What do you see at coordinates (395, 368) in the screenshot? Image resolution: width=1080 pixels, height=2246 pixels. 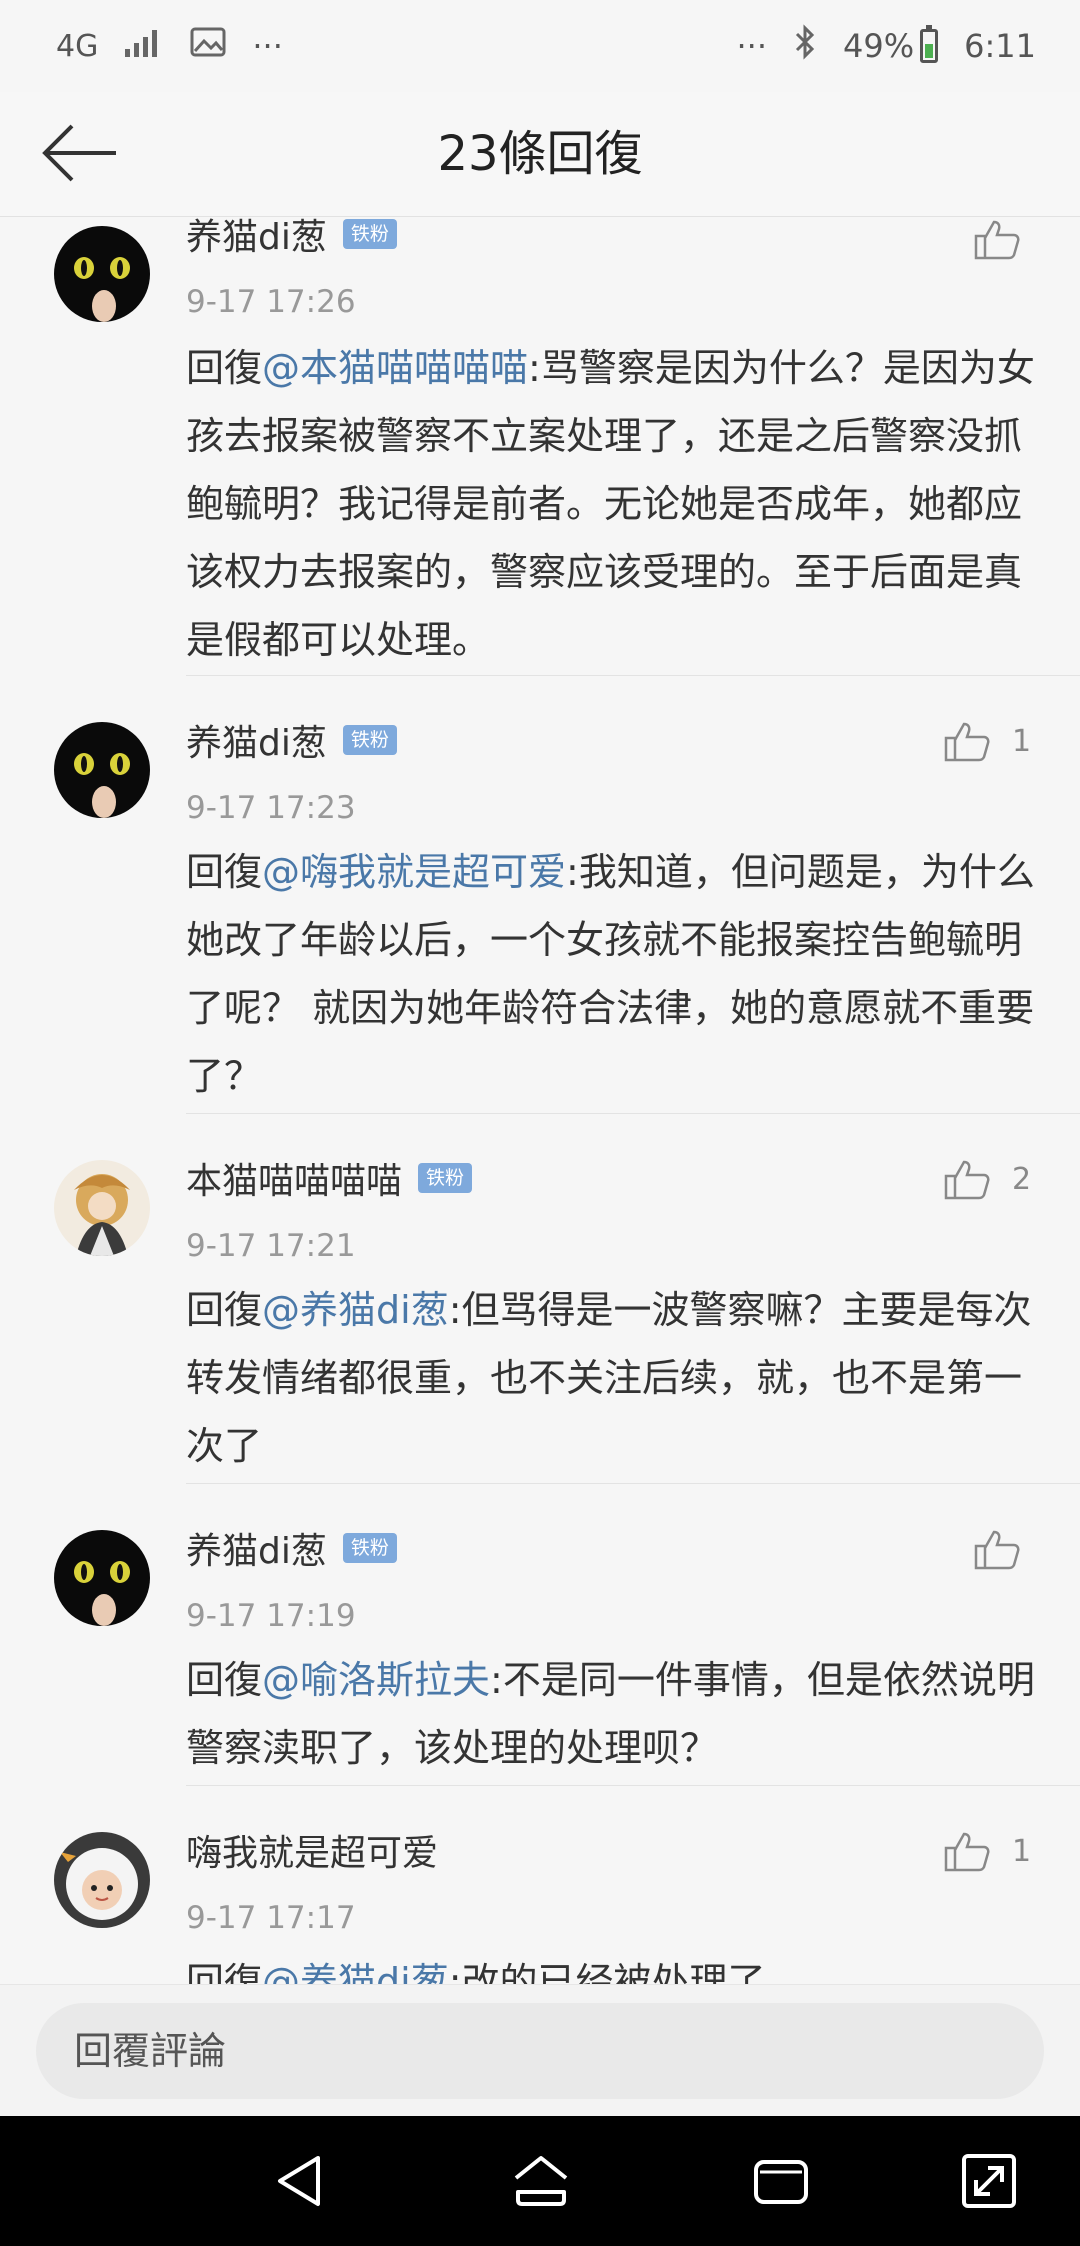 I see `mention-link: @本猫喵喵喵喵` at bounding box center [395, 368].